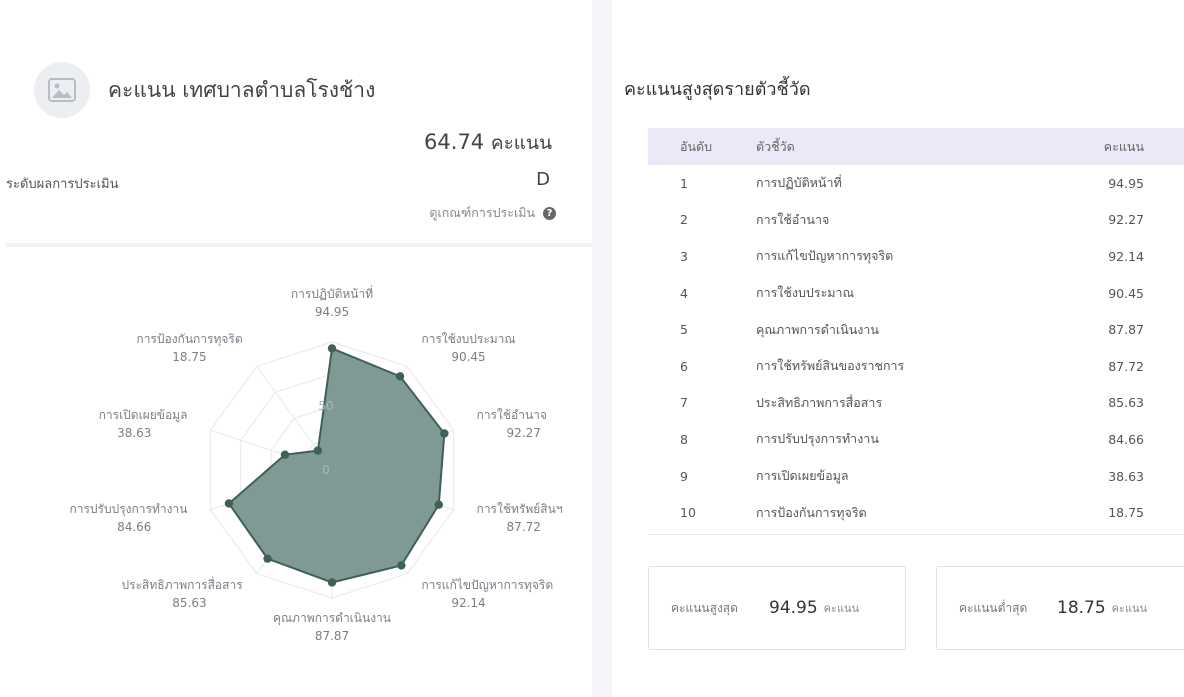 Image resolution: width=1184 pixels, height=697 pixels. Describe the element at coordinates (512, 415) in the screenshot. I see `radar-axis-name: การใช้อำนาจ` at that location.